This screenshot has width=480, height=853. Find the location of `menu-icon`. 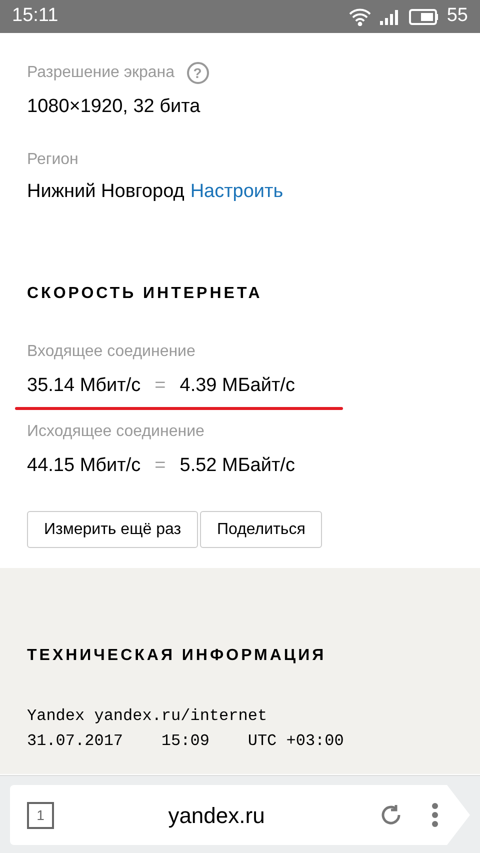

menu-icon is located at coordinates (435, 815).